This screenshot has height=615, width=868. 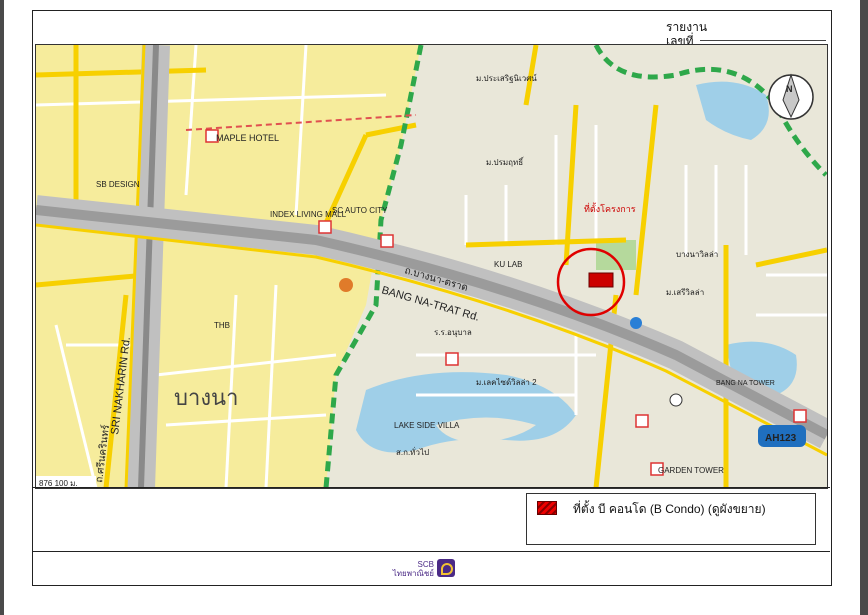 I want to click on label-bangna-tower: BANG NA TOWER, so click(x=745, y=383).